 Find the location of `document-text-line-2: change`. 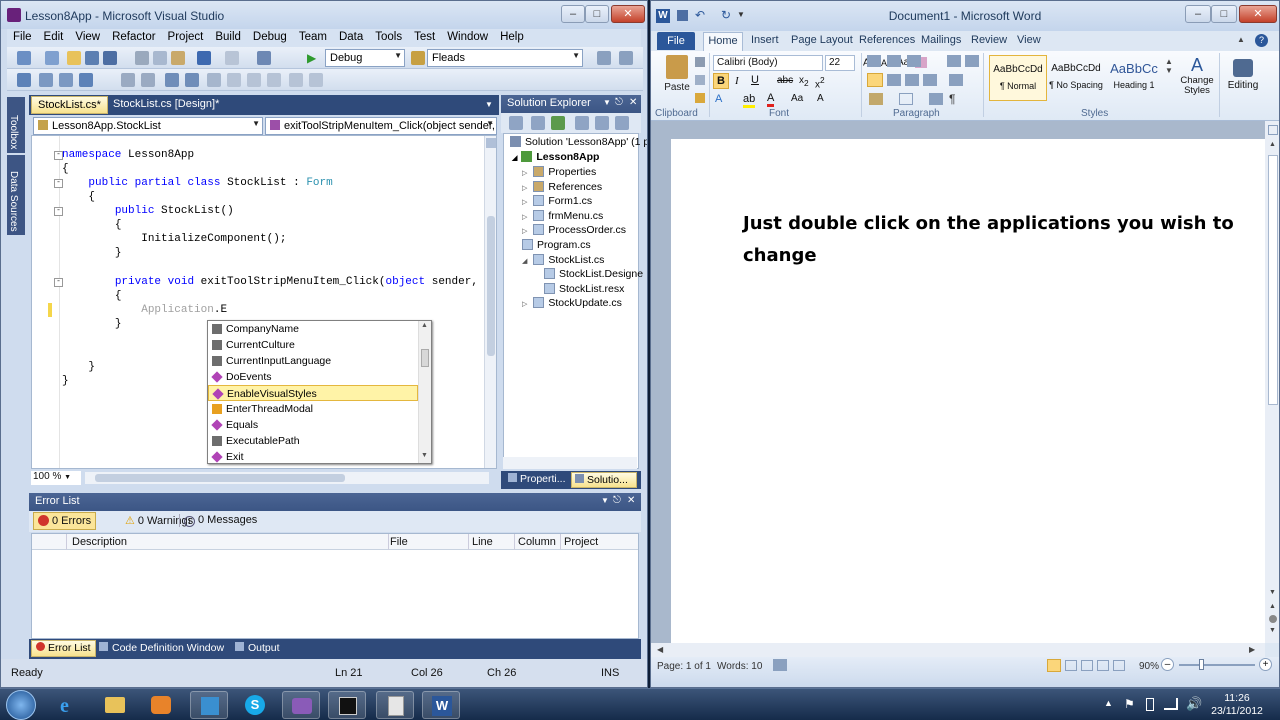

document-text-line-2: change is located at coordinates (780, 255).